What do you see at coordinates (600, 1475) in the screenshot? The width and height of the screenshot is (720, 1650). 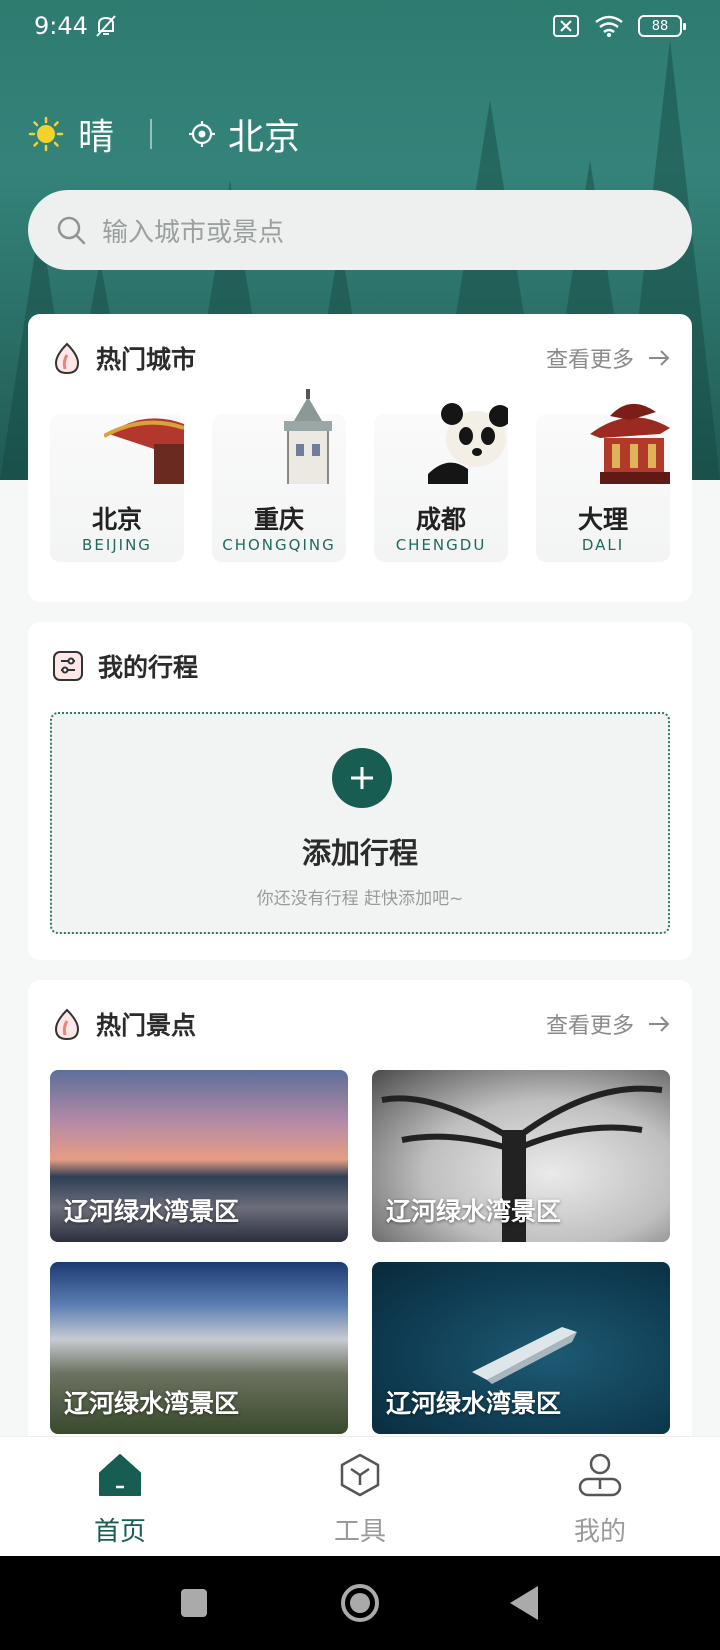 I see `user-icon` at bounding box center [600, 1475].